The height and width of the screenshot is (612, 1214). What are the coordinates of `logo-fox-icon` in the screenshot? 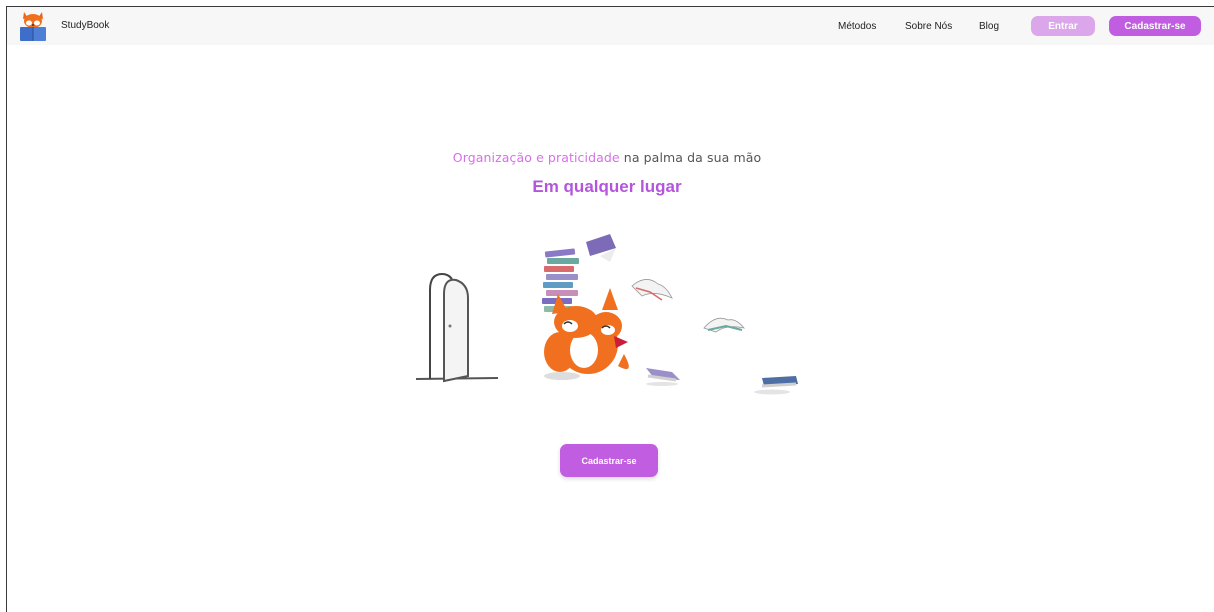 It's located at (33, 26).